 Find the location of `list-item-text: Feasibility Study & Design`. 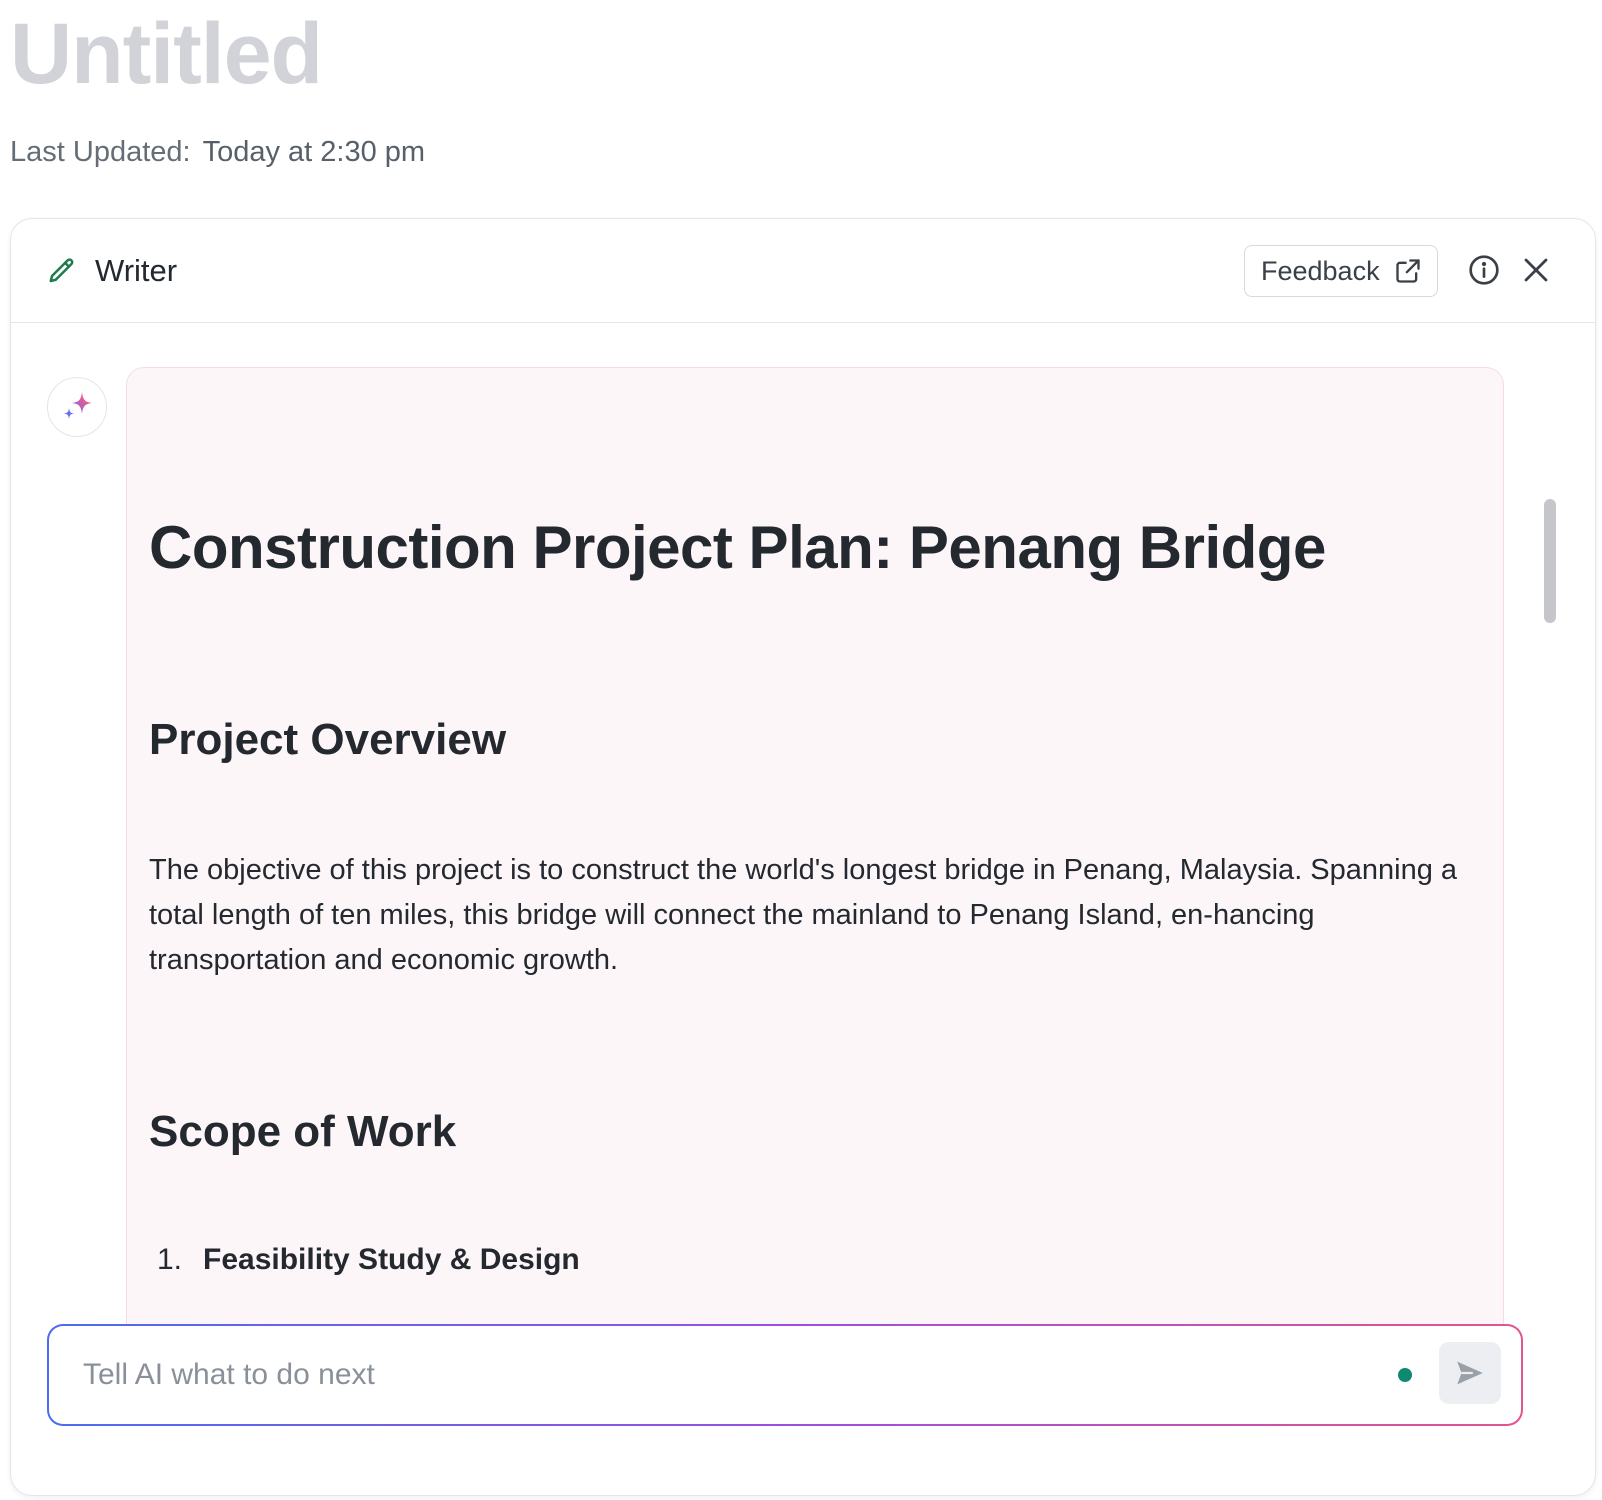

list-item-text: Feasibility Study & Design is located at coordinates (391, 1259).